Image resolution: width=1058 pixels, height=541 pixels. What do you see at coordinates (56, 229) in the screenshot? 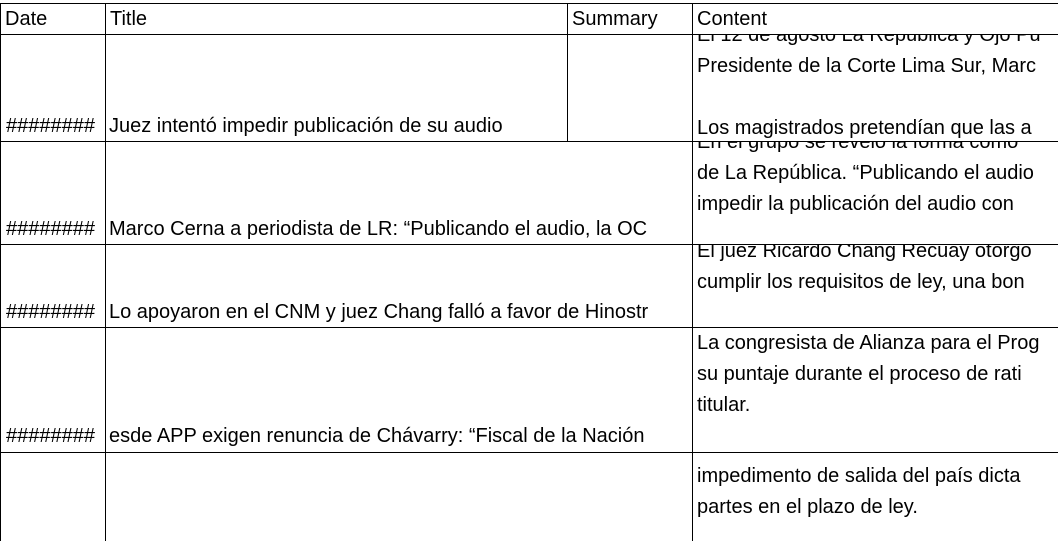
I see `row-2-date: ########` at bounding box center [56, 229].